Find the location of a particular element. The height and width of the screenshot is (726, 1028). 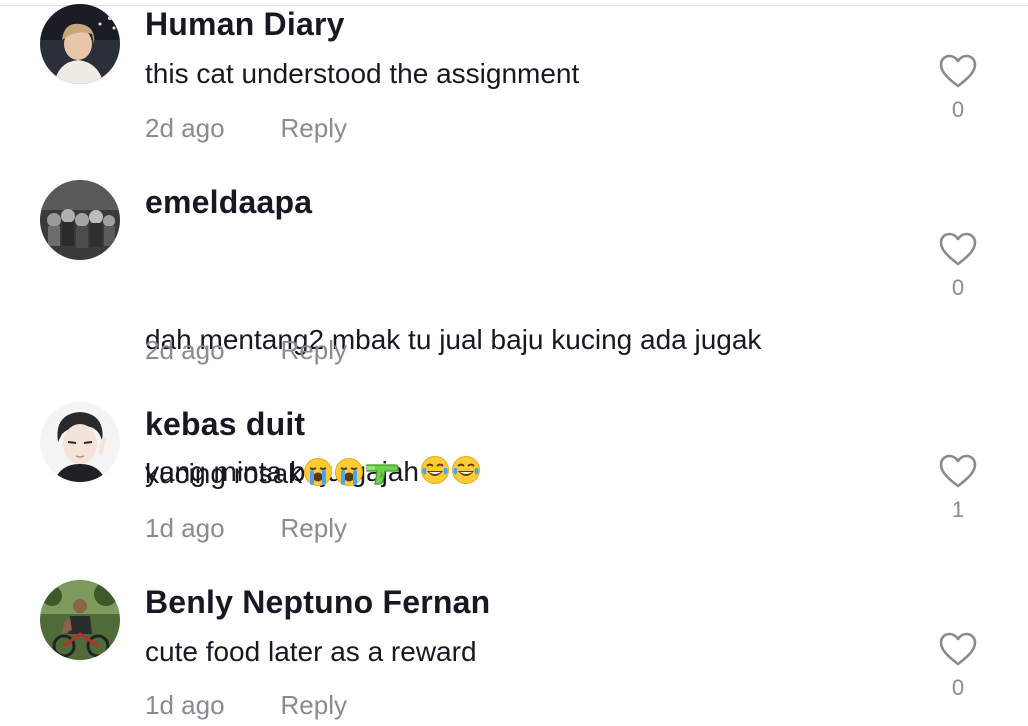

comment-text: kucing rosak is located at coordinates (525, 474).